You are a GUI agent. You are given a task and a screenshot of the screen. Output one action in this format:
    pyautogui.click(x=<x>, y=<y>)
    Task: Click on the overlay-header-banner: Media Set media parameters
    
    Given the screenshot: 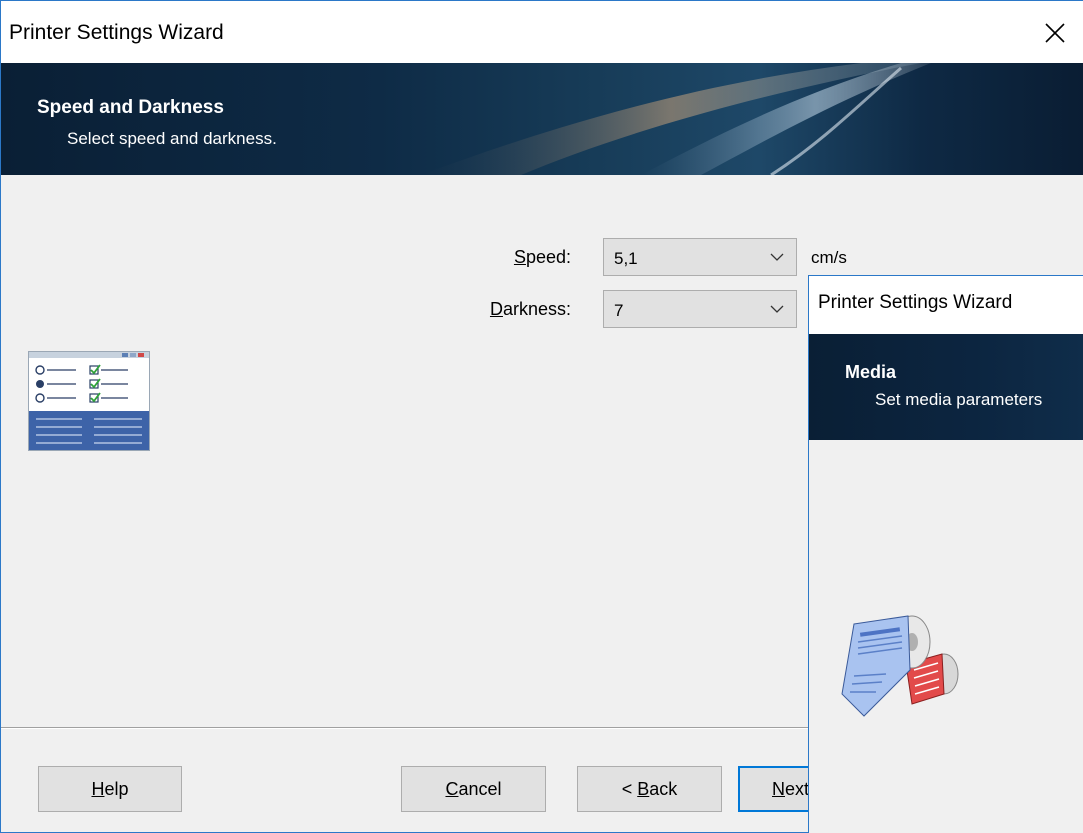 What is the action you would take?
    pyautogui.click(x=946, y=387)
    